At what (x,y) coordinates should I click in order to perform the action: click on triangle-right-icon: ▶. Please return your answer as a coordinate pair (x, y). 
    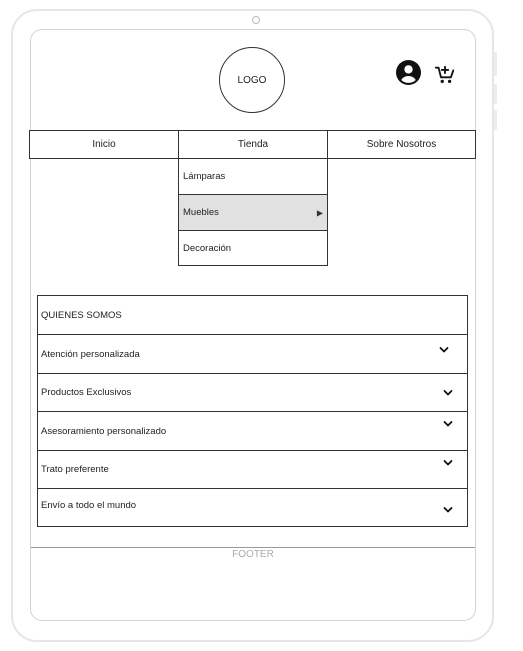
    Looking at the image, I should click on (319, 212).